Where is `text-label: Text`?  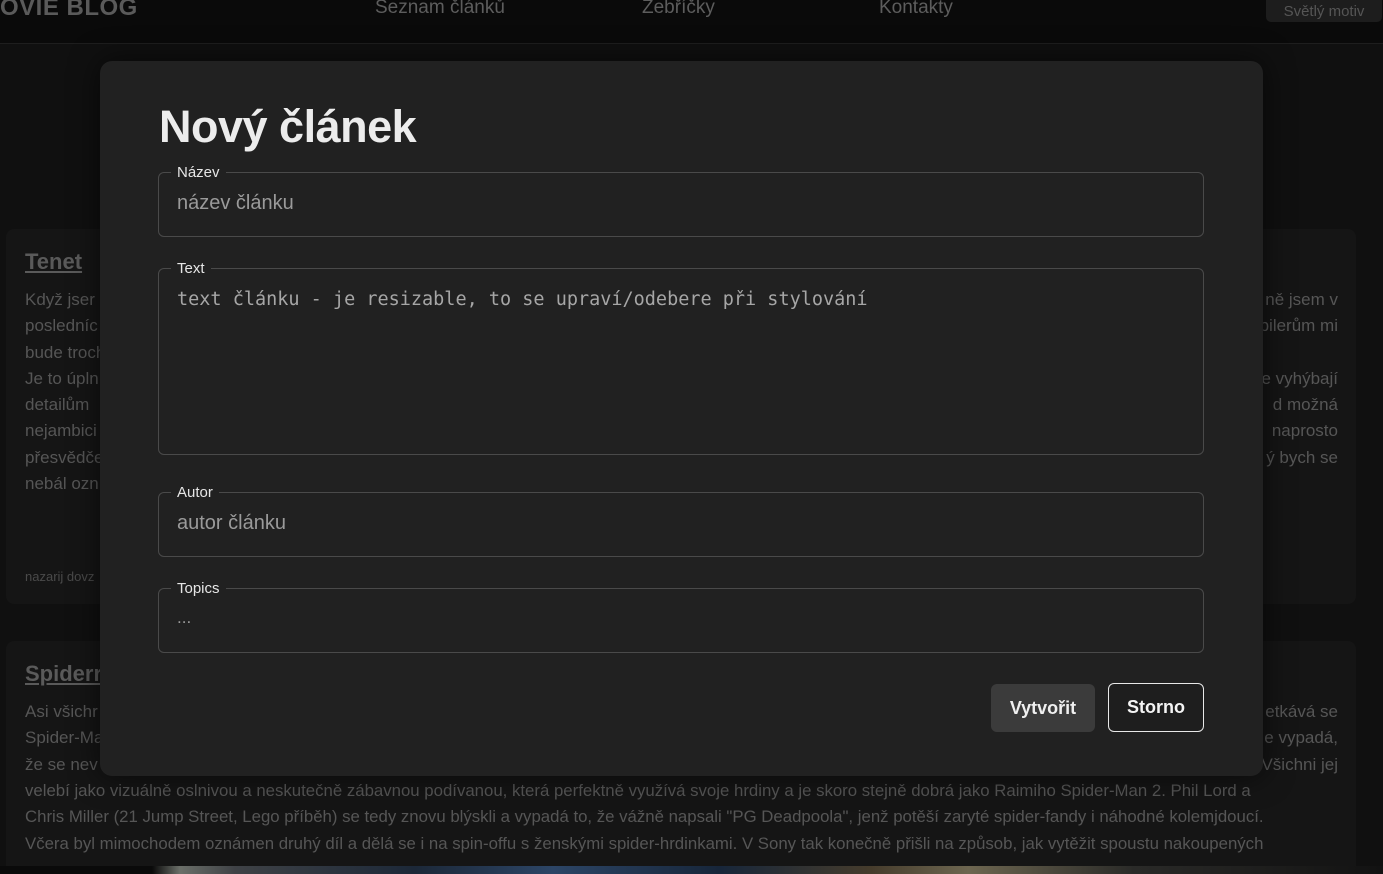
text-label: Text is located at coordinates (191, 268).